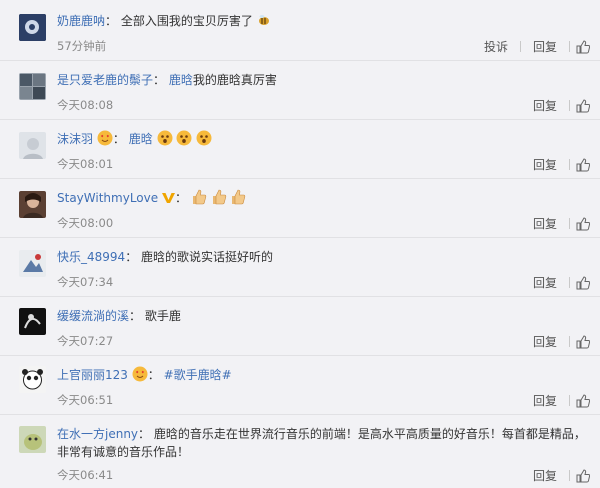 This screenshot has width=600, height=488. Describe the element at coordinates (300, 90) in the screenshot. I see `comment-item: 是只爱老鹿的鬃子： 鹿晗我的鹿晗真厉害 今天08:08 回复` at that location.